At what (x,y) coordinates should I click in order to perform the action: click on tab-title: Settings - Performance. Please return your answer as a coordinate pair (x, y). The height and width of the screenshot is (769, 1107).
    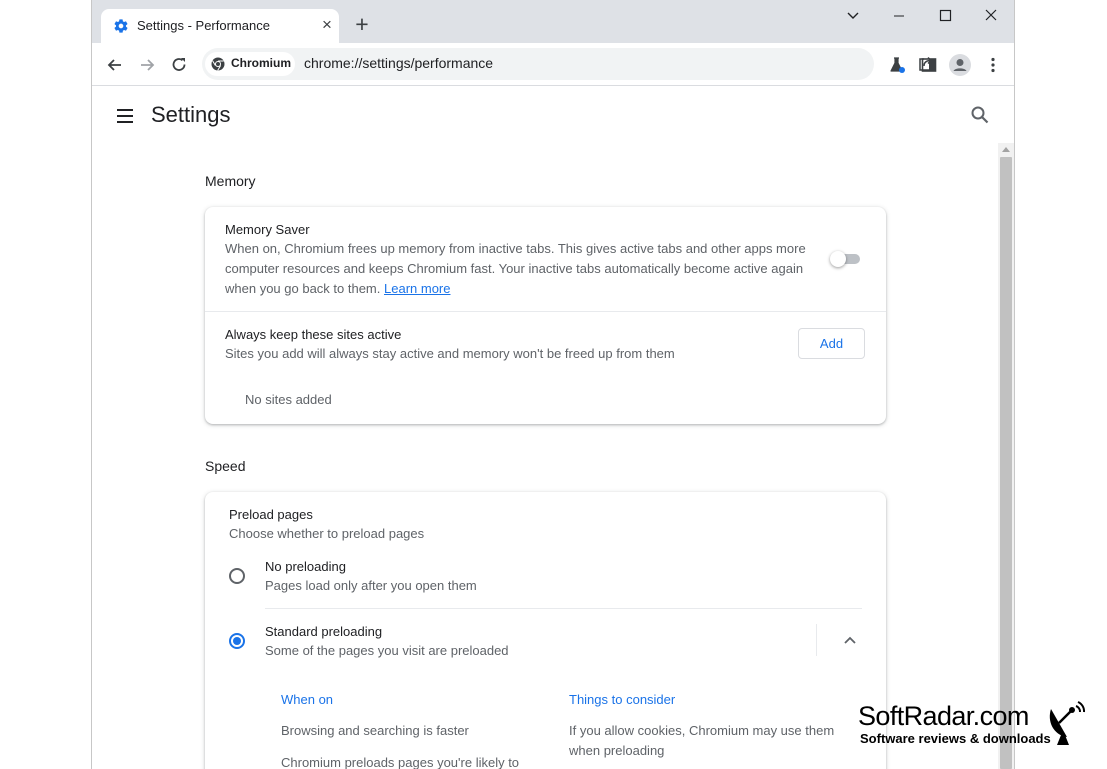
    Looking at the image, I should click on (203, 25).